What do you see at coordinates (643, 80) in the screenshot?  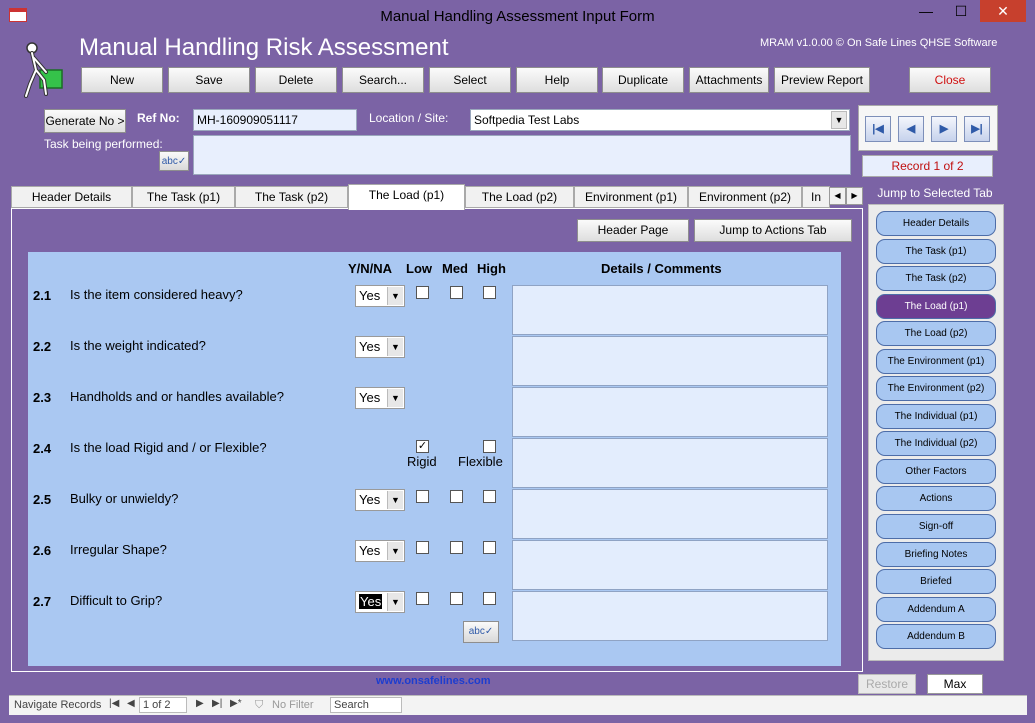 I see `duplicate-button: Duplicate` at bounding box center [643, 80].